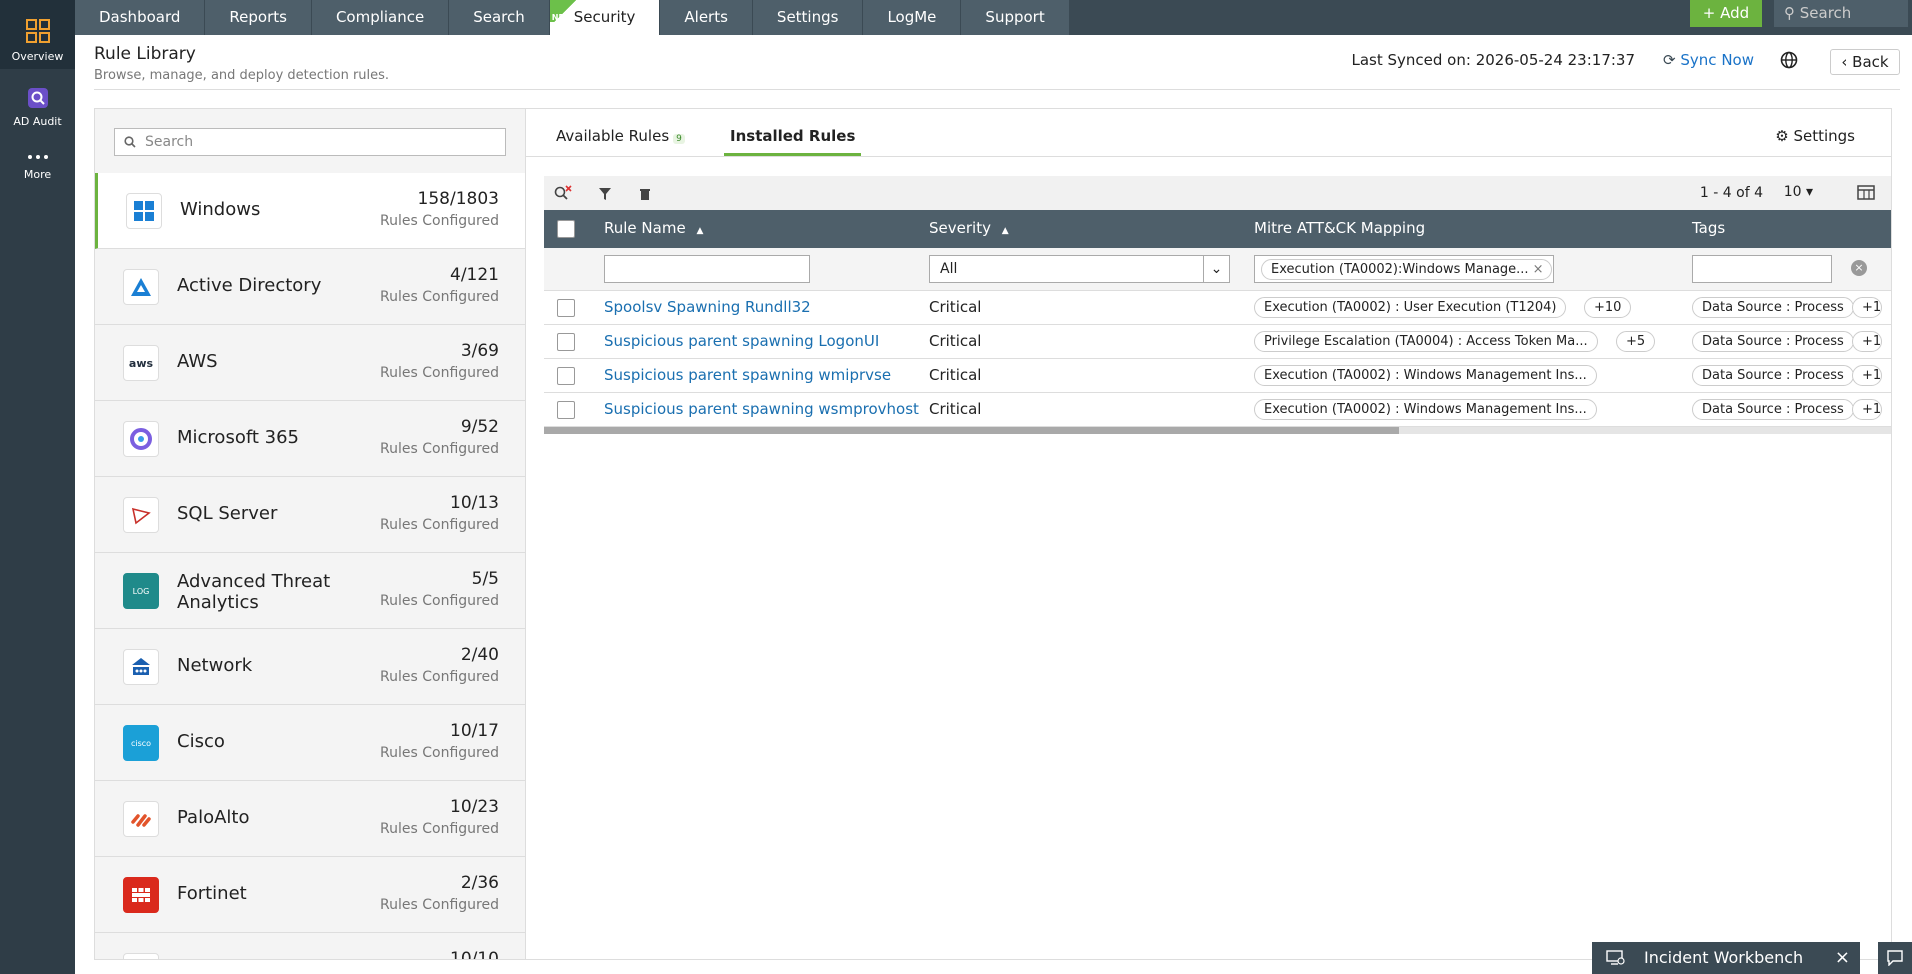 This screenshot has height=974, width=1912. What do you see at coordinates (37, 101) in the screenshot?
I see `nav-ad-audit: AD Audit` at bounding box center [37, 101].